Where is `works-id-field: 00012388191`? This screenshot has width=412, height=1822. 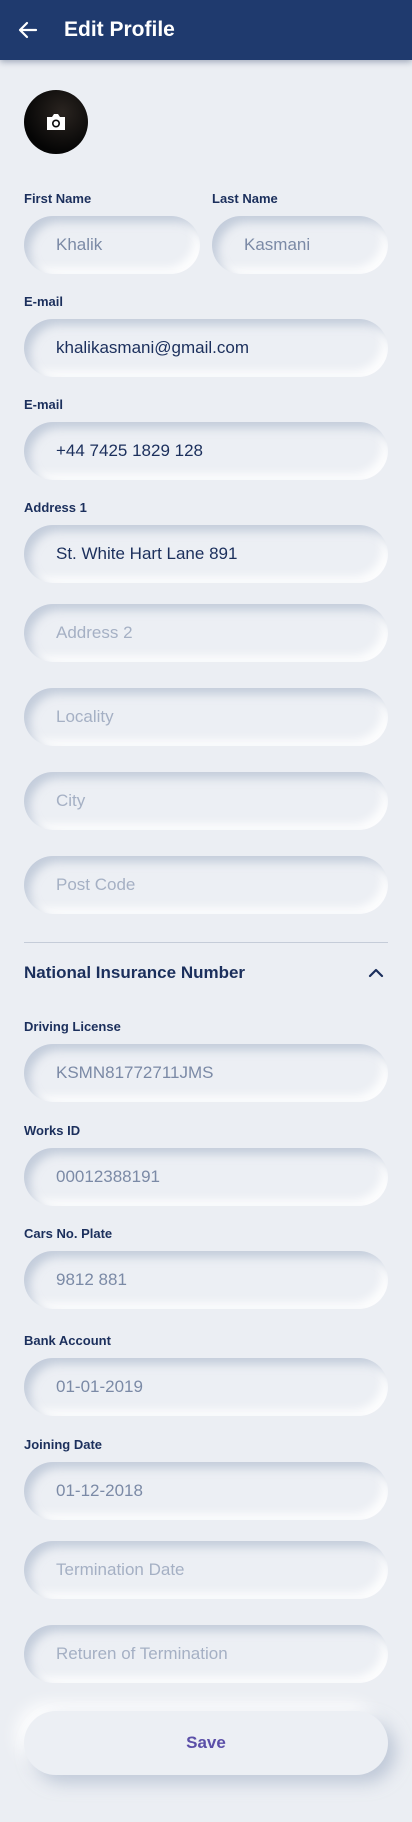 works-id-field: 00012388191 is located at coordinates (206, 1177).